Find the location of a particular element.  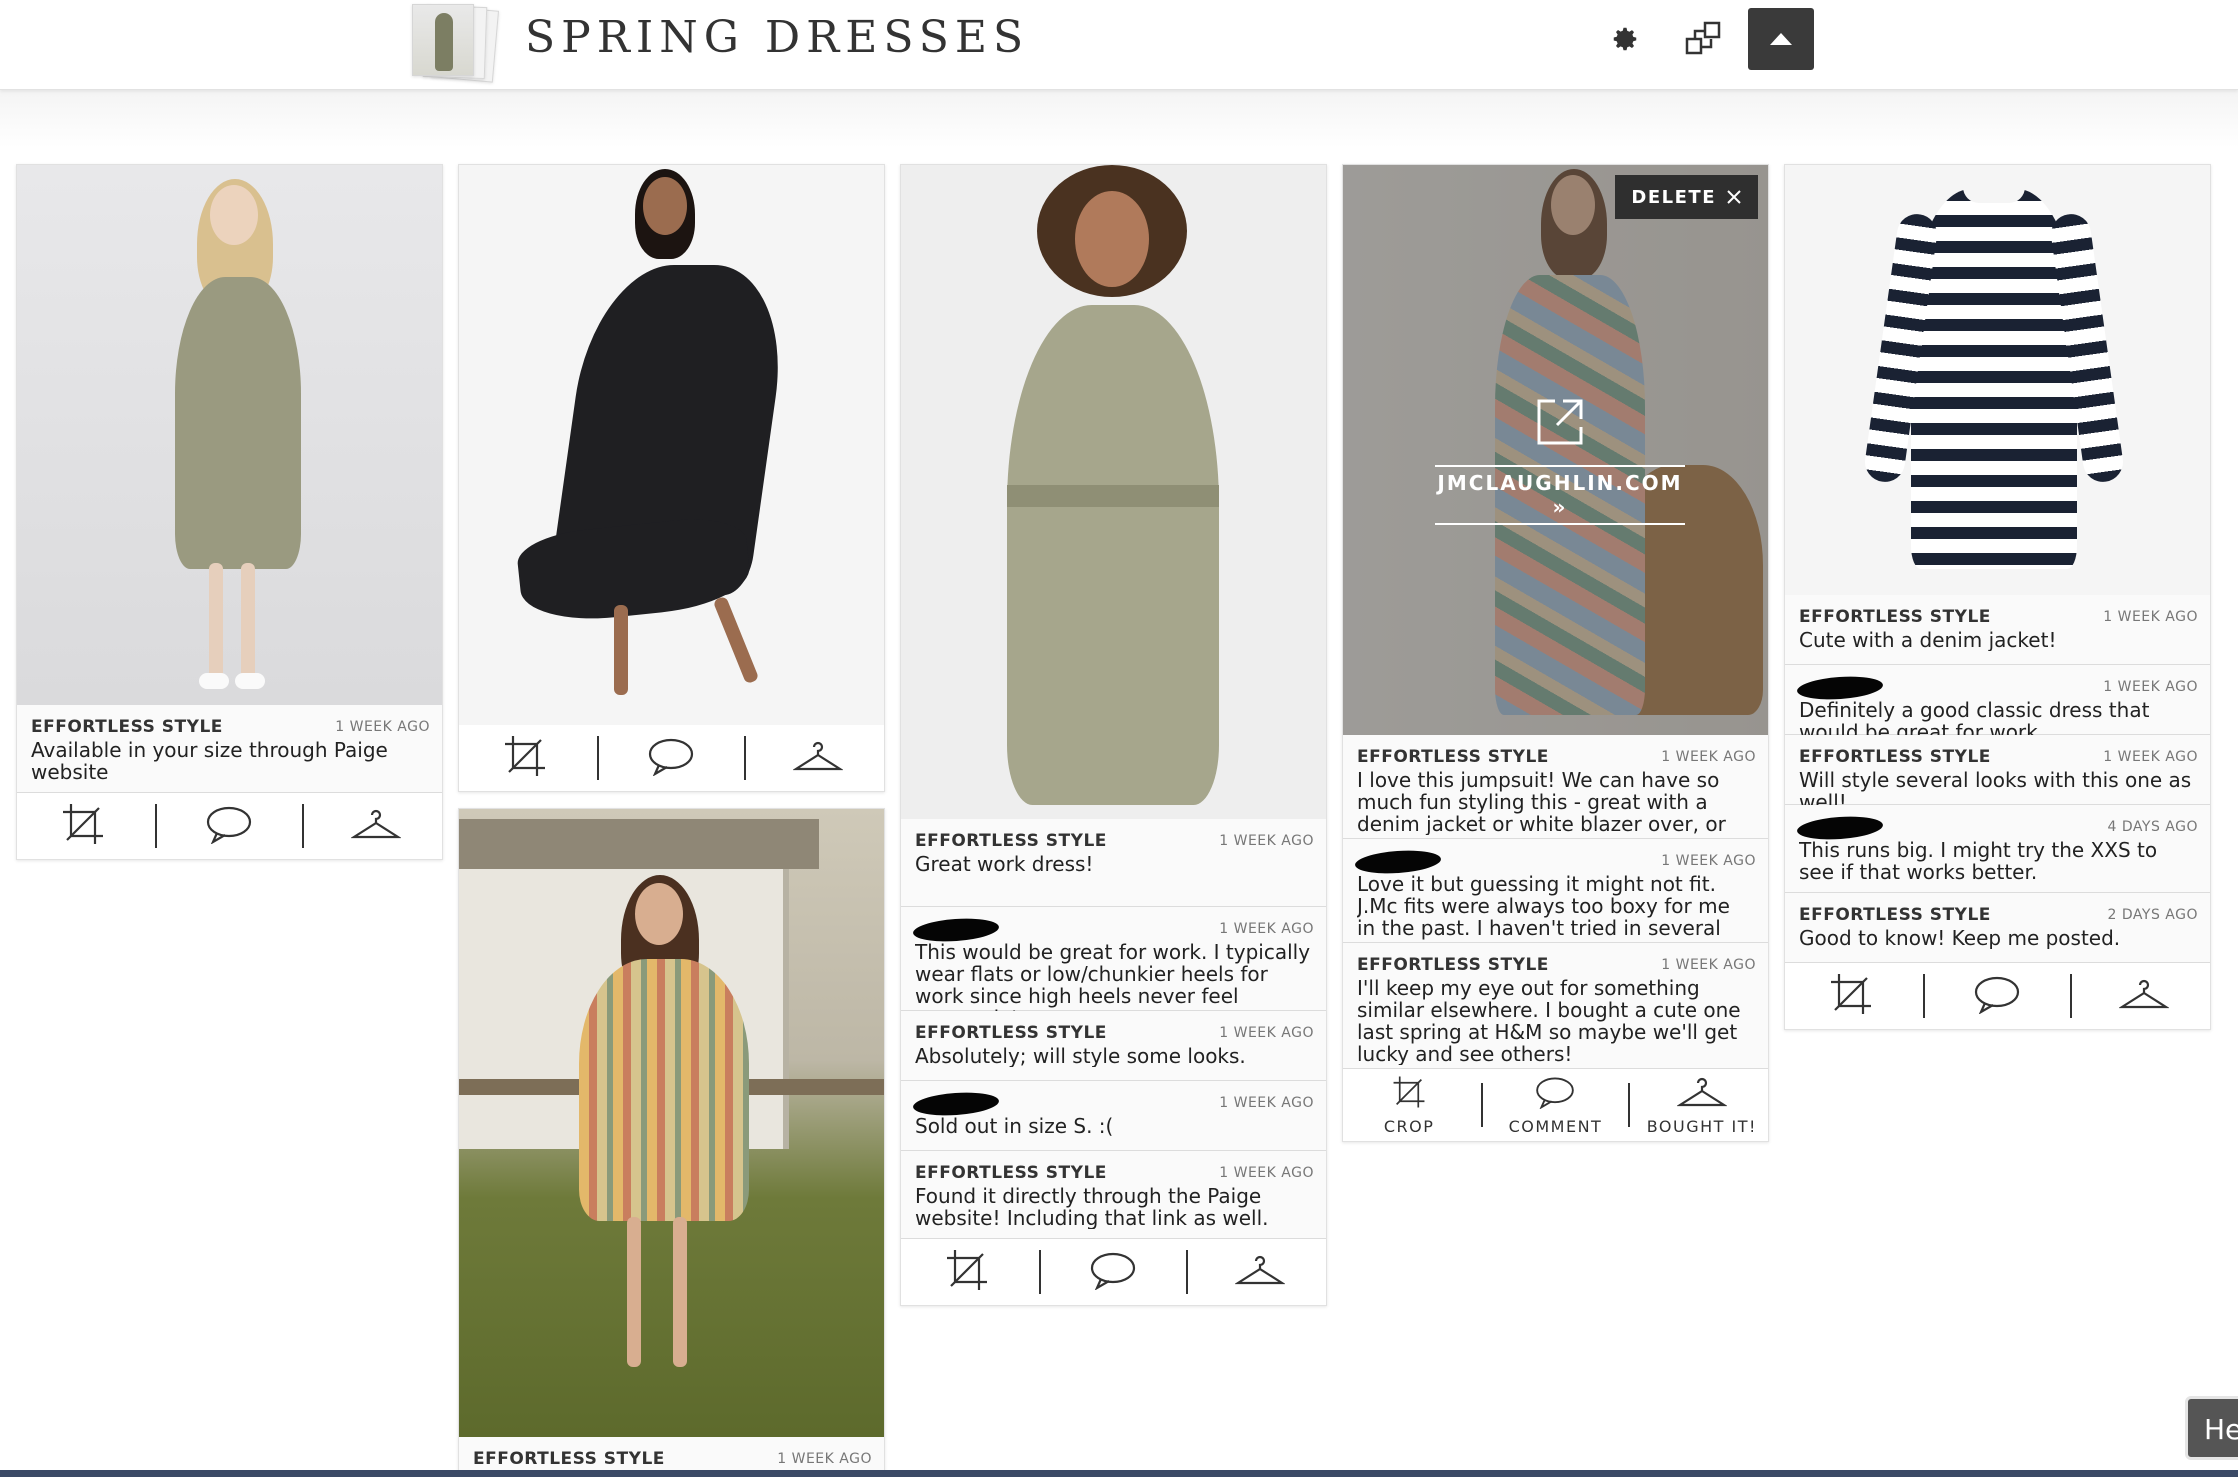

bought-it-button: BOUGHT IT! is located at coordinates (1702, 1105).